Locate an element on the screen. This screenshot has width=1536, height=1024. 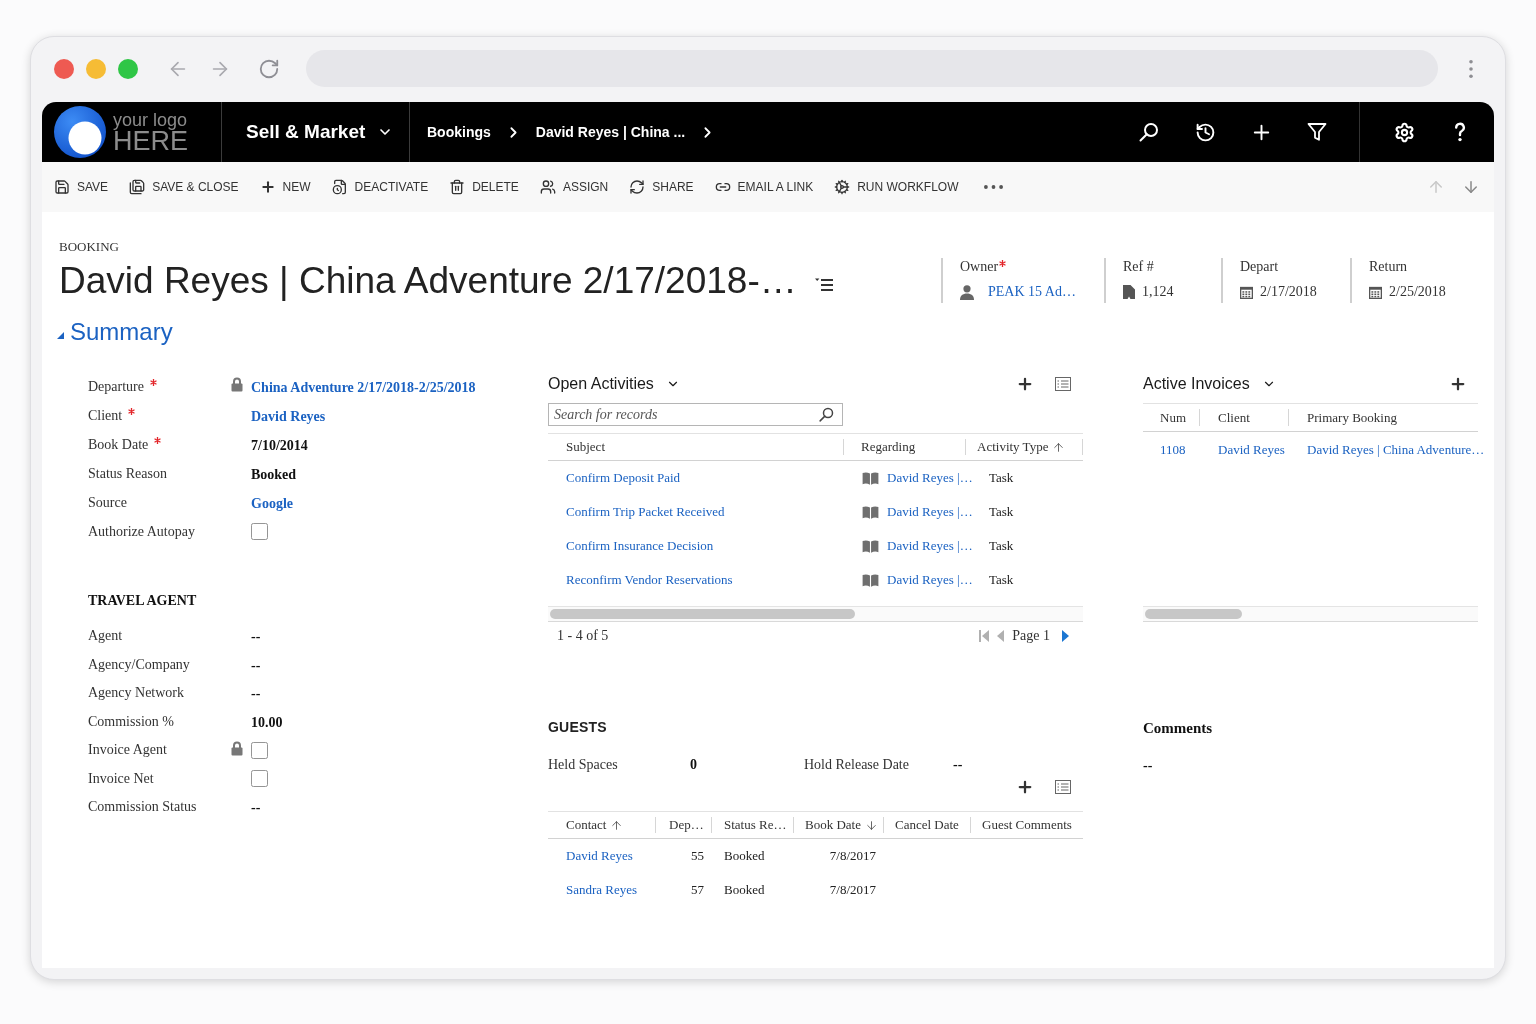
gear-icon is located at coordinates (842, 187).